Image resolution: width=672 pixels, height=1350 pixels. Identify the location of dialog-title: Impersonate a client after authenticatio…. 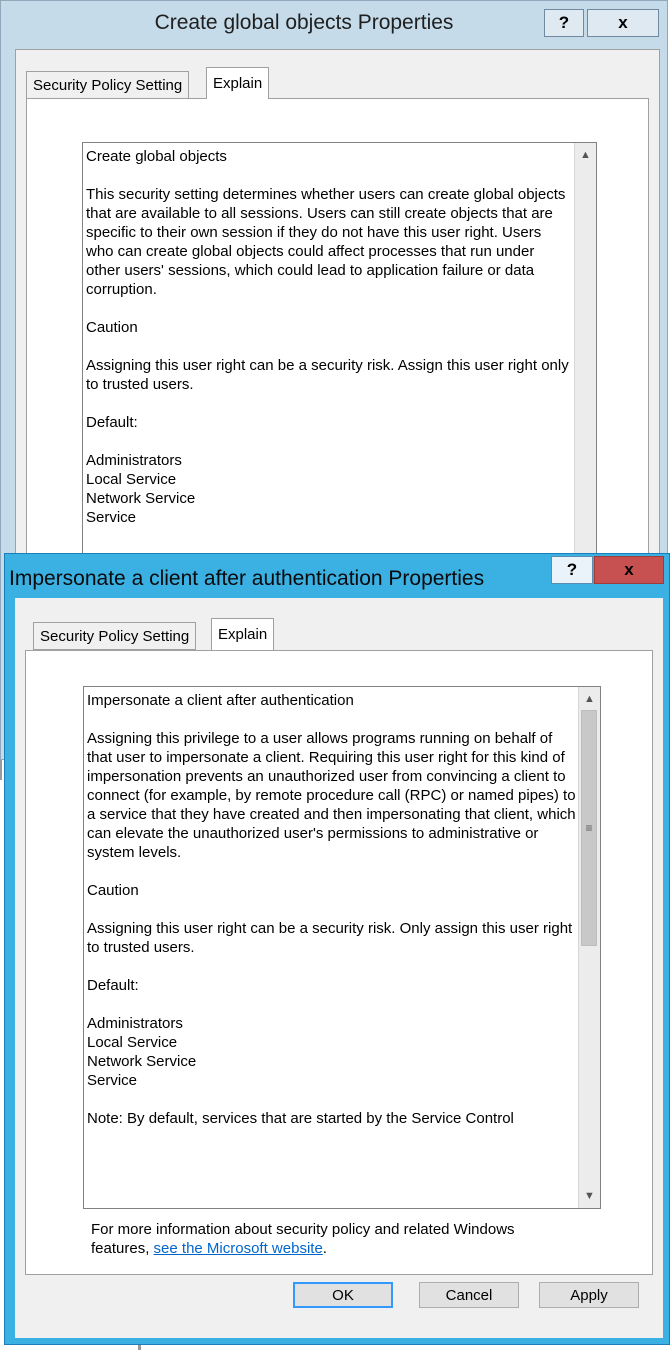
(247, 578).